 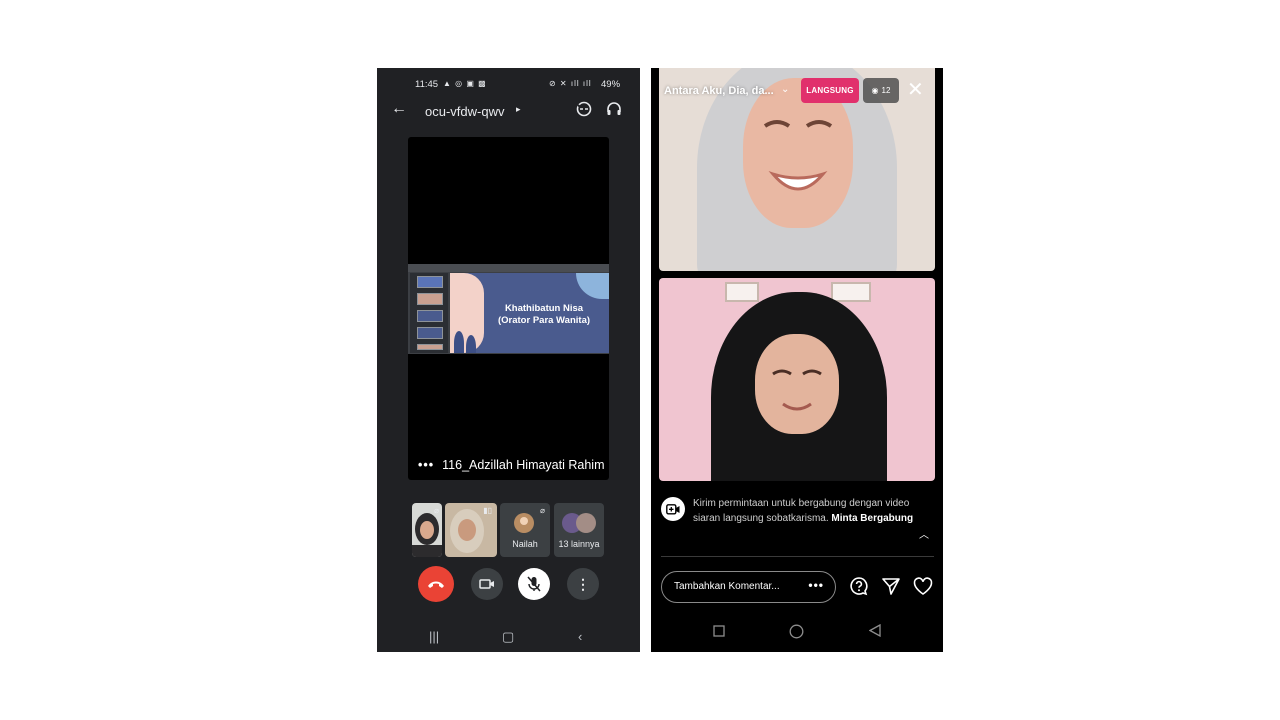 I want to click on slide-title-line: Khathibatun Nisa, so click(x=544, y=308).